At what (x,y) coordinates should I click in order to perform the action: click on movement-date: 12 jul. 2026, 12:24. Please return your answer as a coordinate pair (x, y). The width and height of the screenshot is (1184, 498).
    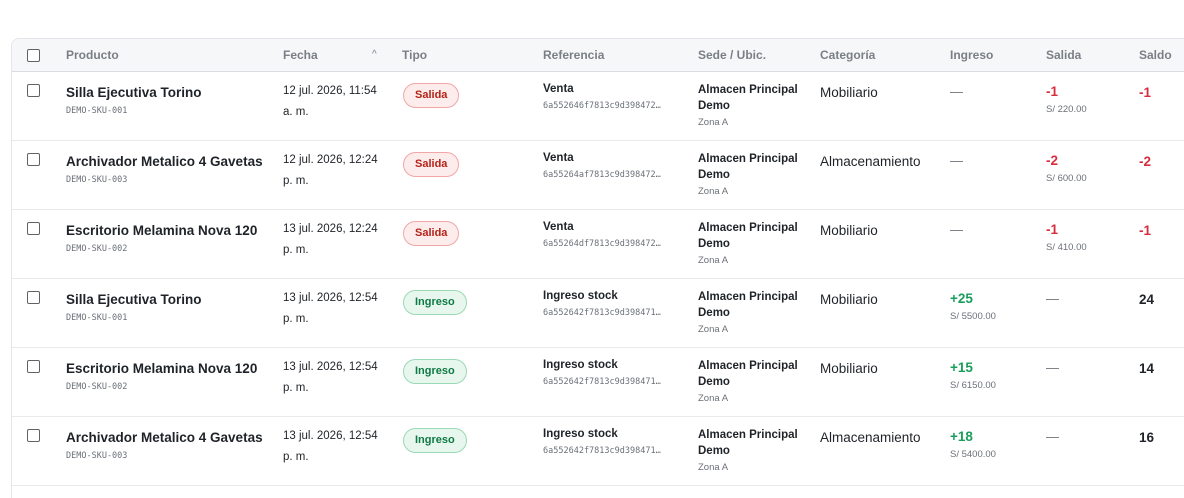
    Looking at the image, I should click on (330, 160).